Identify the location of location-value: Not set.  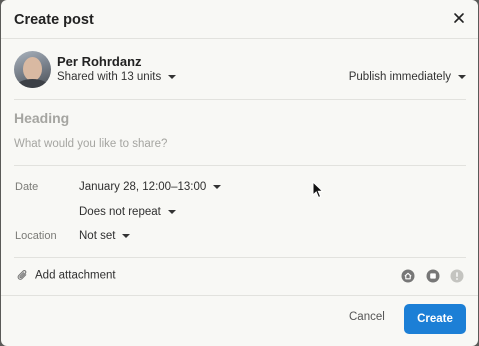
(97, 236).